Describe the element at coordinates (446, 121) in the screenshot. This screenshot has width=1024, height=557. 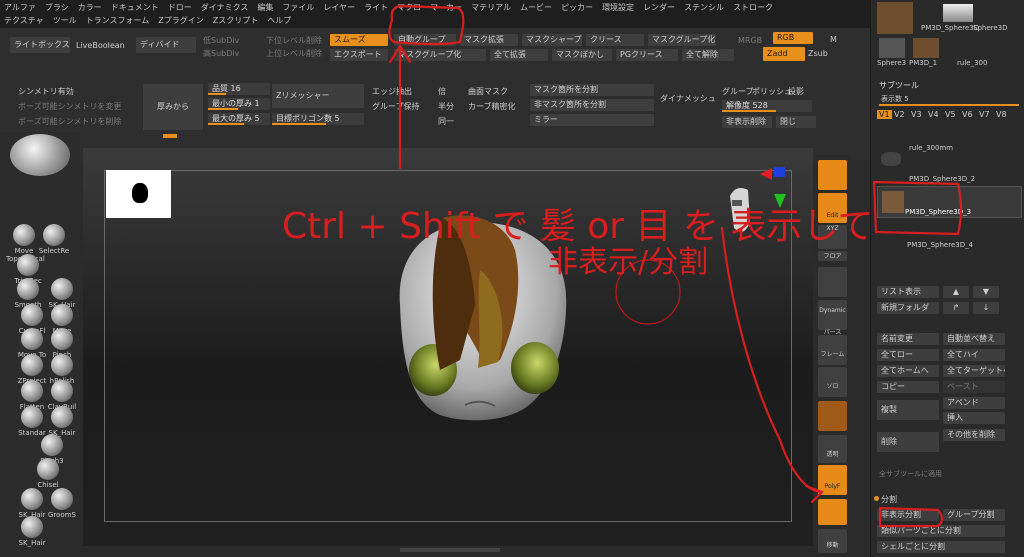
I see `same-button: 同一` at that location.